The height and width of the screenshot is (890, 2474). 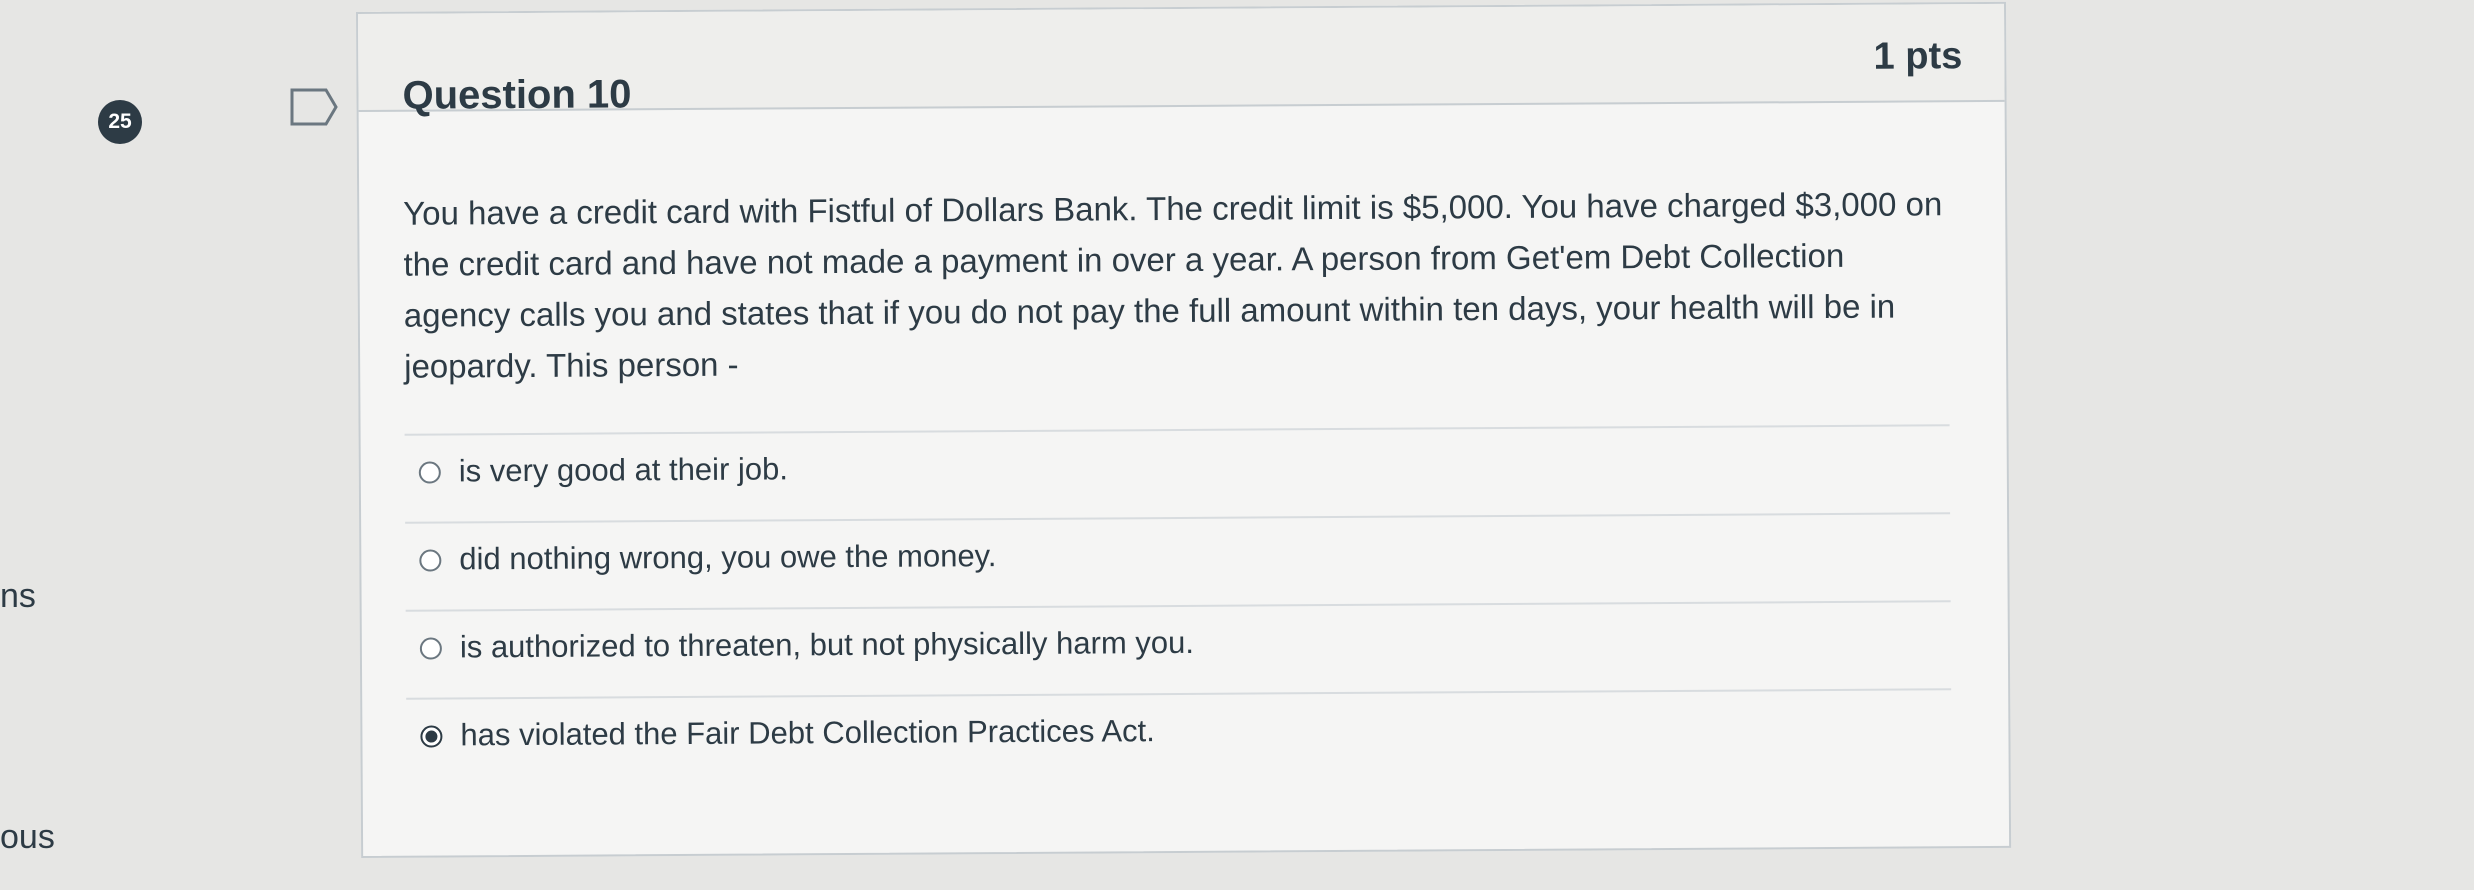 I want to click on sidebar-clipped-text: ns, so click(x=18, y=596).